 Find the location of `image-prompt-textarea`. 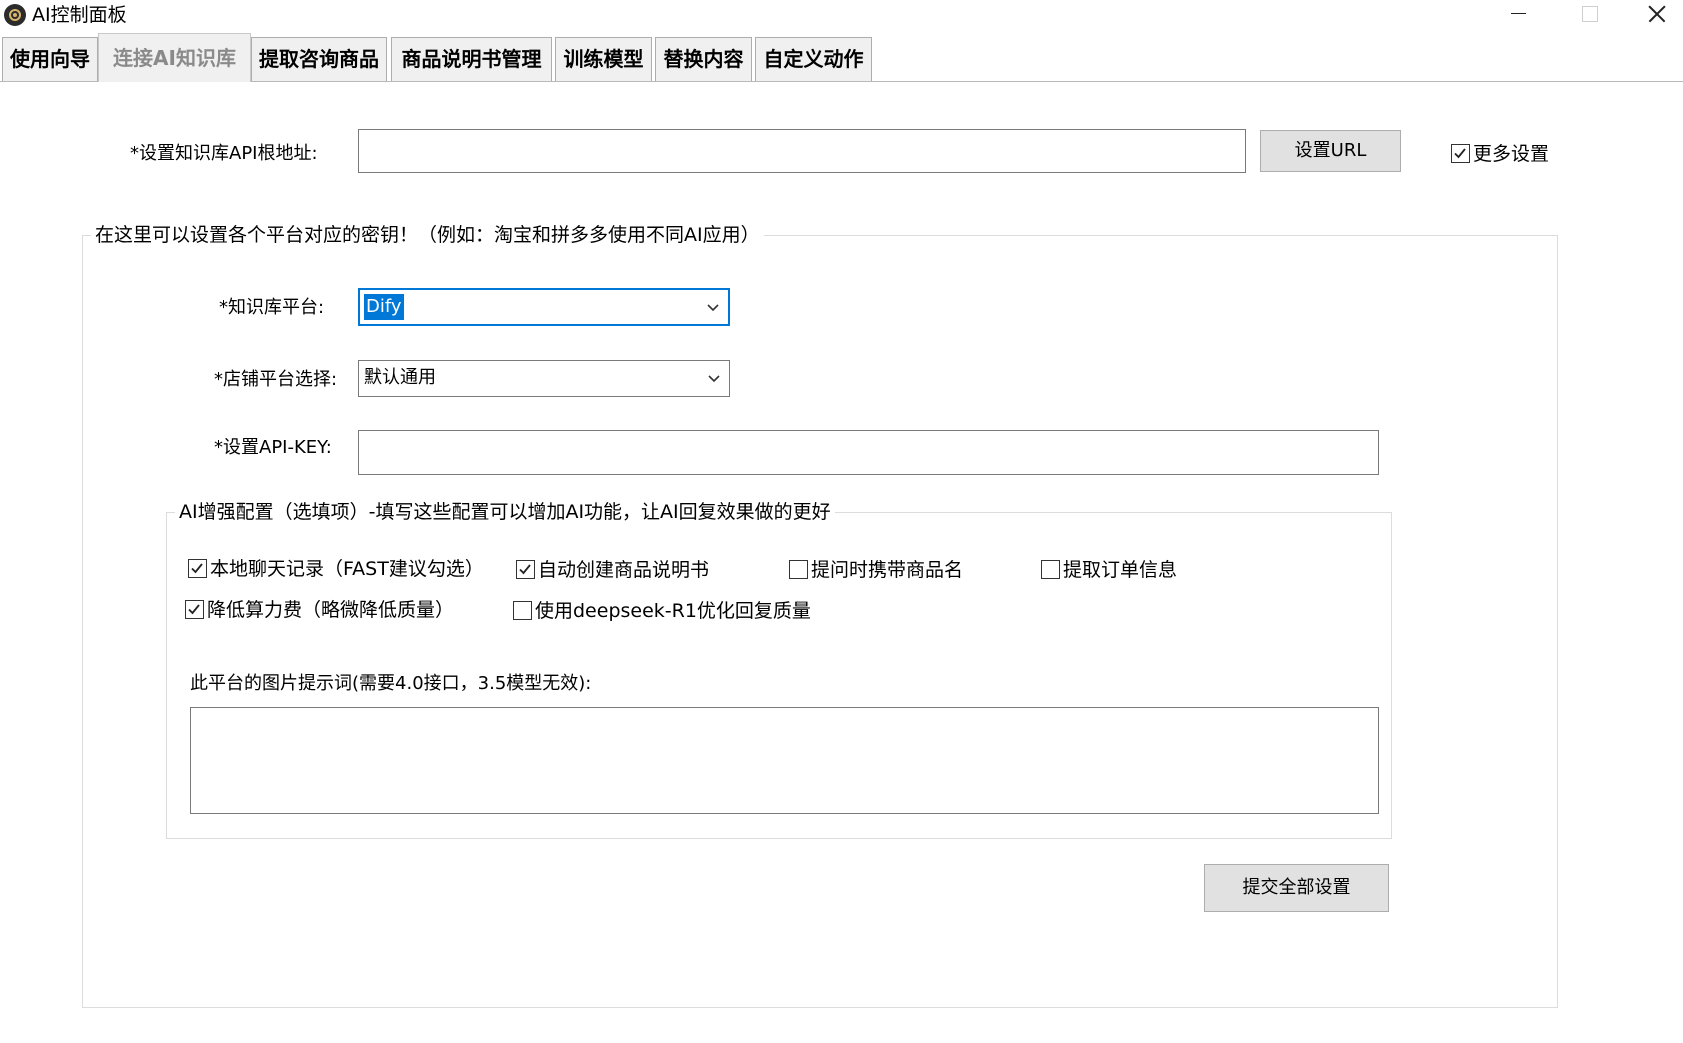

image-prompt-textarea is located at coordinates (784, 760).